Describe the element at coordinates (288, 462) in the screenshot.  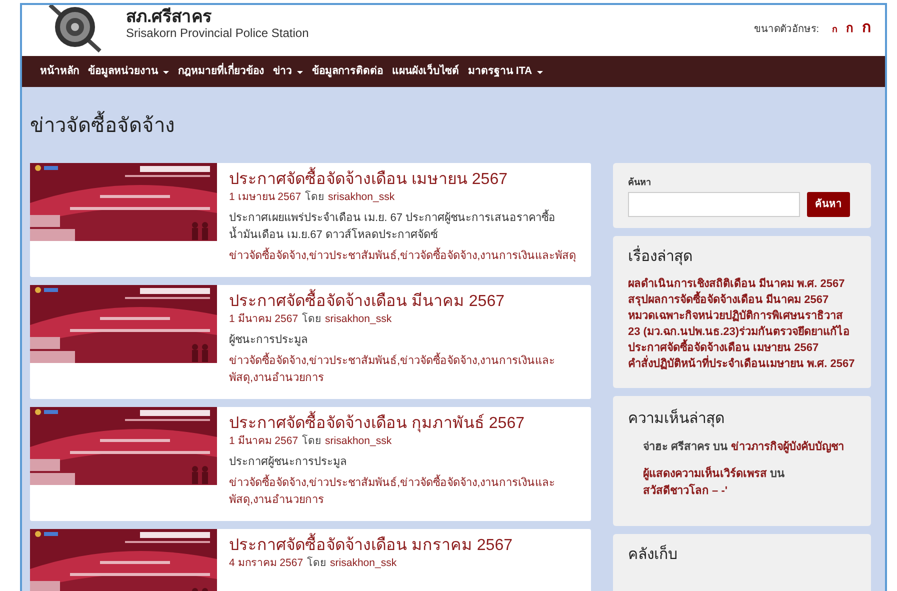
I see `post-excerpt: ประกาศผู้ชนะการประมูล` at that location.